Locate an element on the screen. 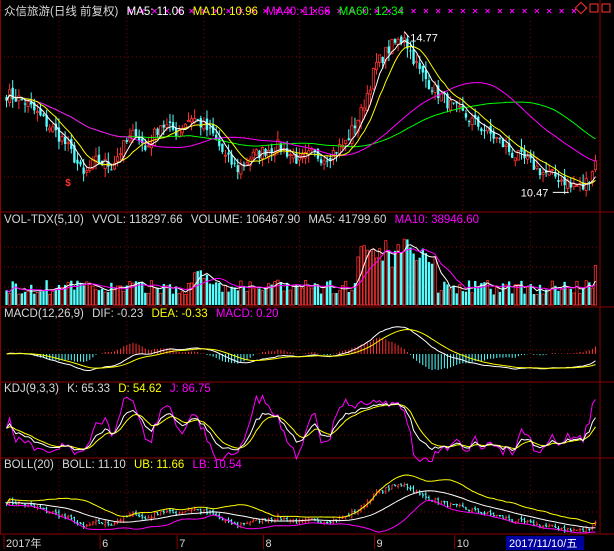 The height and width of the screenshot is (551, 614). kdj-d: D: 54.62 is located at coordinates (140, 389).